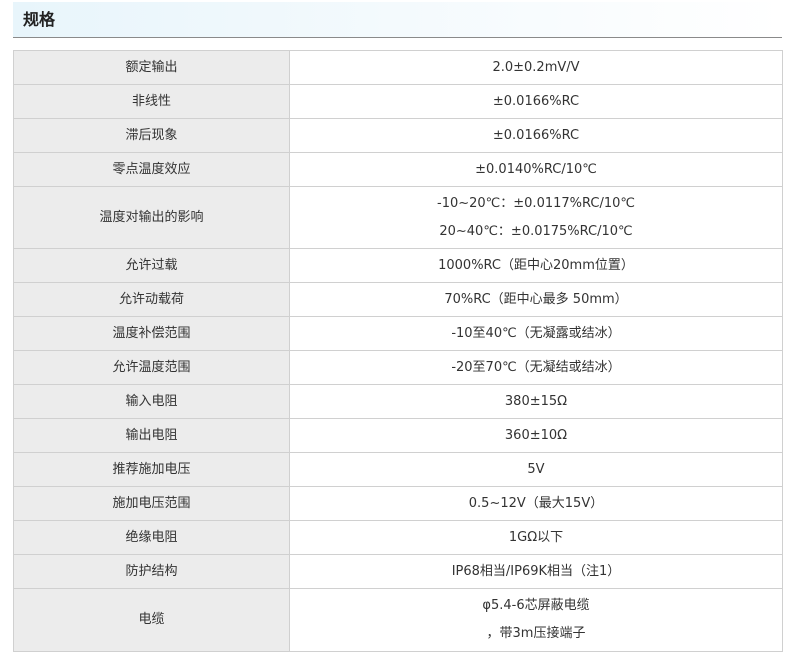  What do you see at coordinates (397, 20) in the screenshot?
I see `section-header: 规格` at bounding box center [397, 20].